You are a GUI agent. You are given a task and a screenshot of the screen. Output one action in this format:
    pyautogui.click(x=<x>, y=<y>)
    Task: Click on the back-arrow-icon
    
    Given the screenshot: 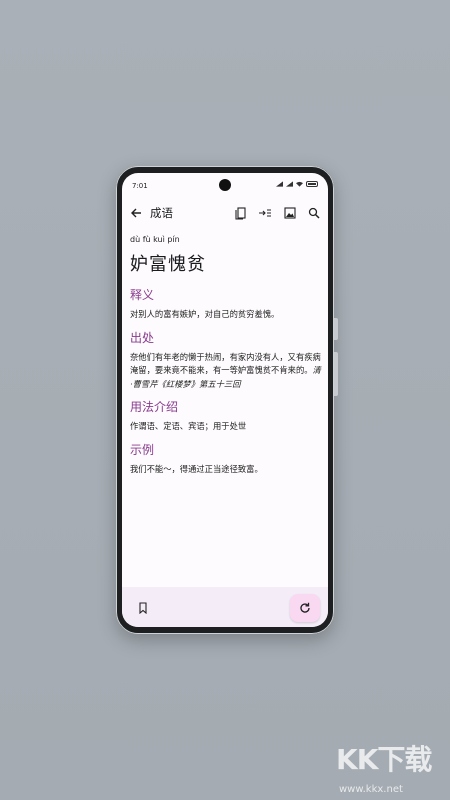 What is the action you would take?
    pyautogui.click(x=136, y=213)
    